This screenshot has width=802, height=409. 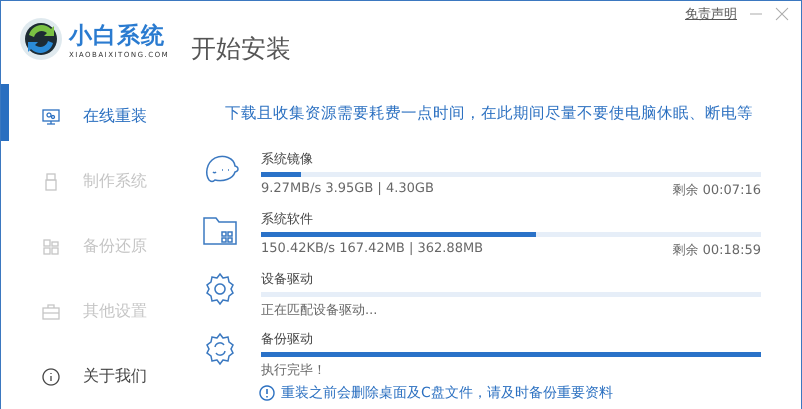 I want to click on notice-text: 下载且收集资源需要耗费一点时间，在此期间尽量不要使电脑休眠、断电等, so click(x=489, y=113).